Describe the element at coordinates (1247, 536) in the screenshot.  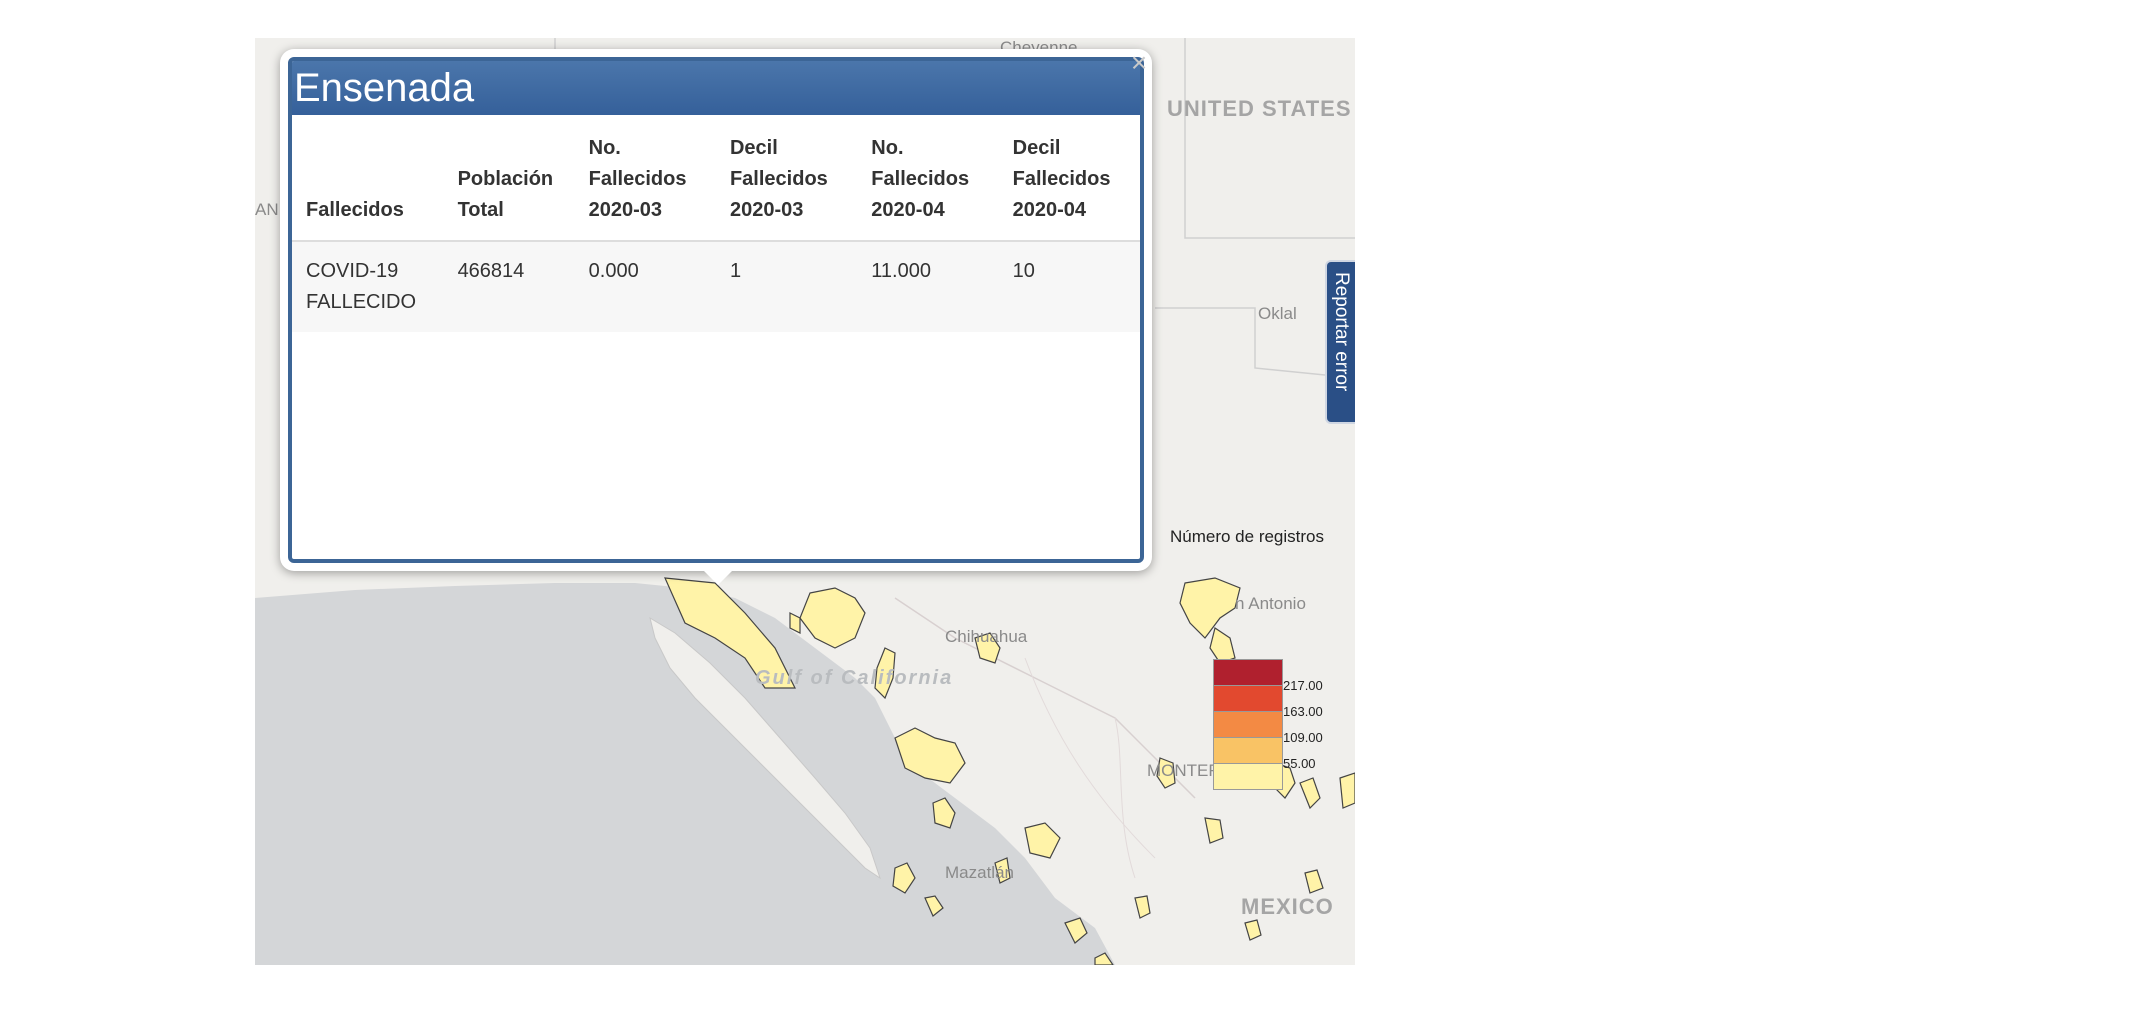
I see `legend-title: Número de registros` at that location.